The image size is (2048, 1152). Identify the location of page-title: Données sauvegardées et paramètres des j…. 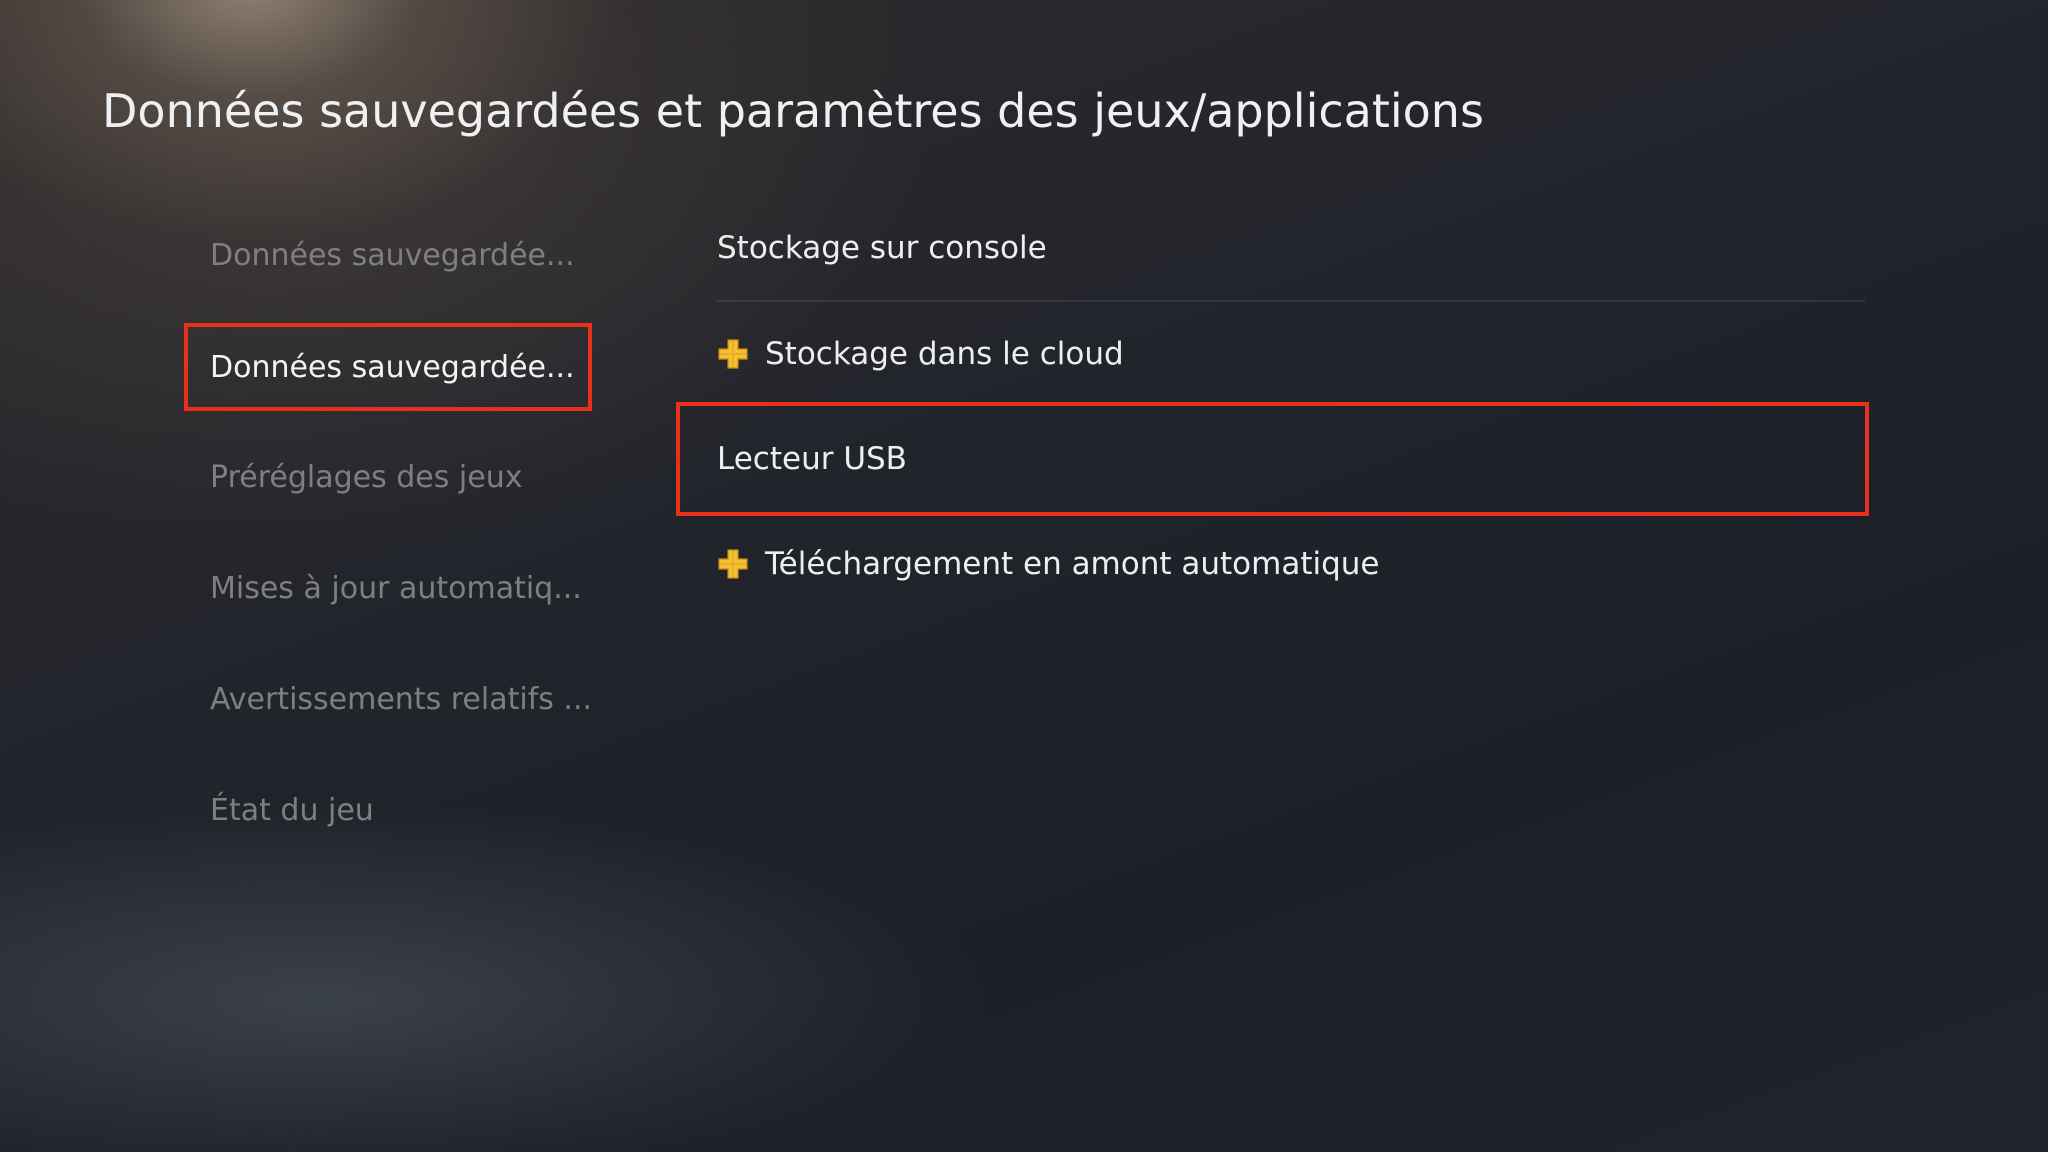
(793, 111).